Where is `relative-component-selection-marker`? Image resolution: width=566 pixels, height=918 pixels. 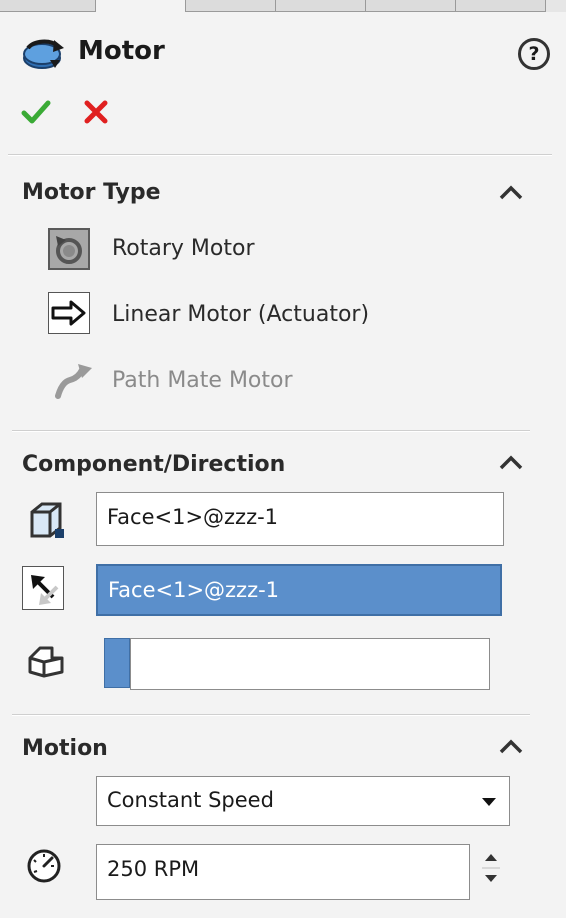
relative-component-selection-marker is located at coordinates (117, 663).